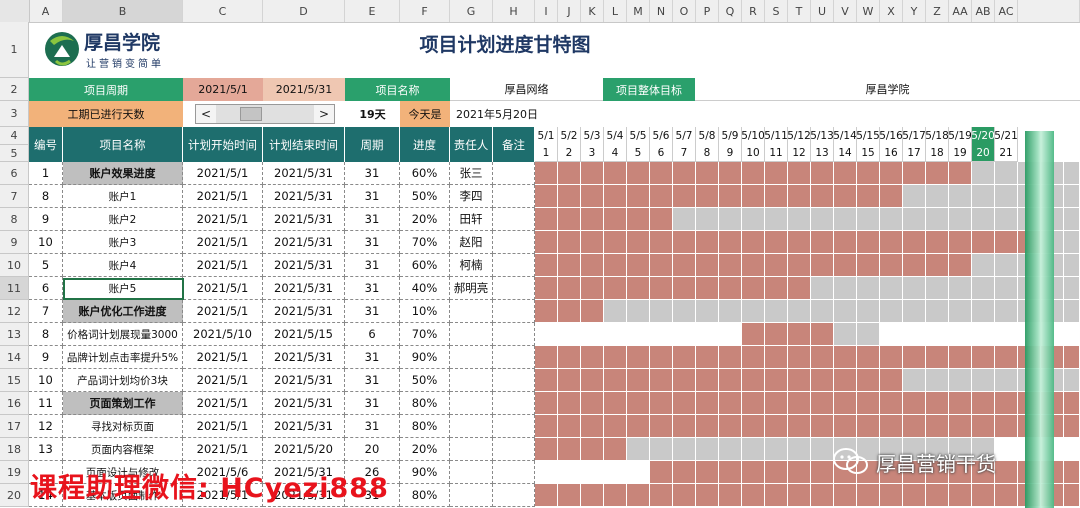 The image size is (1080, 508). What do you see at coordinates (14, 380) in the screenshot?
I see `row-header-15: 15` at bounding box center [14, 380].